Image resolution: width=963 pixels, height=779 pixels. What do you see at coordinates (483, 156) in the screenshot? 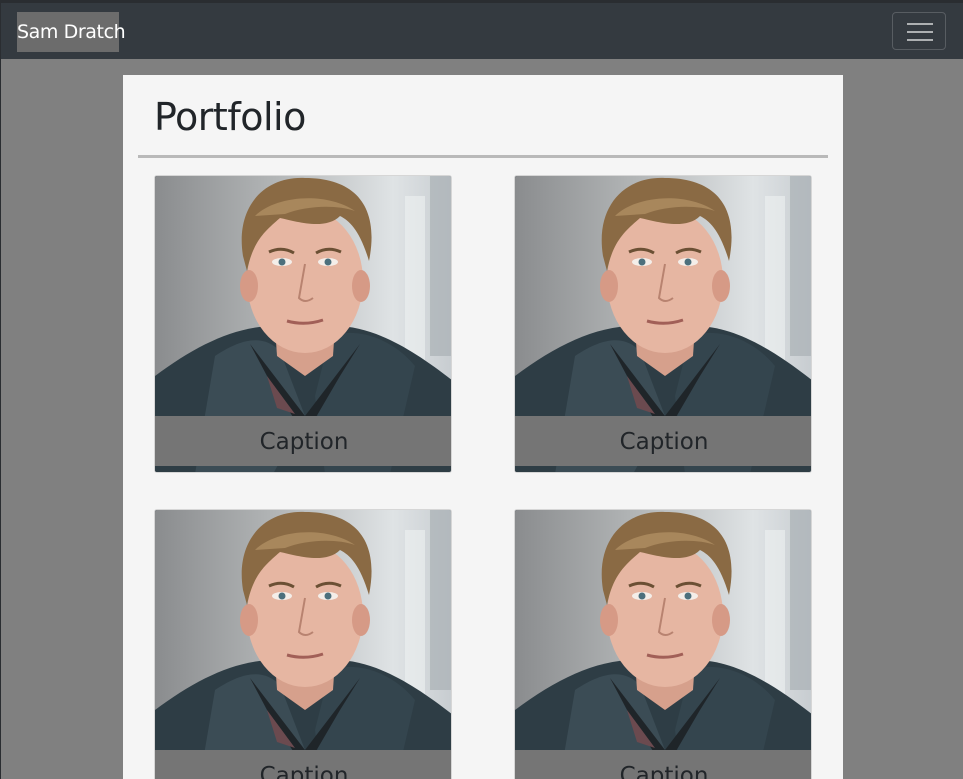
I see `title-divider` at bounding box center [483, 156].